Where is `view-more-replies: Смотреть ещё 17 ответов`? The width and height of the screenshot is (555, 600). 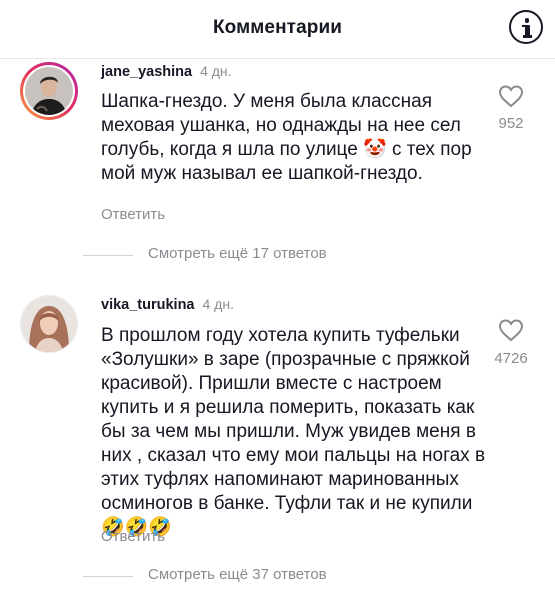
view-more-replies: Смотреть ещё 17 ответов is located at coordinates (233, 255).